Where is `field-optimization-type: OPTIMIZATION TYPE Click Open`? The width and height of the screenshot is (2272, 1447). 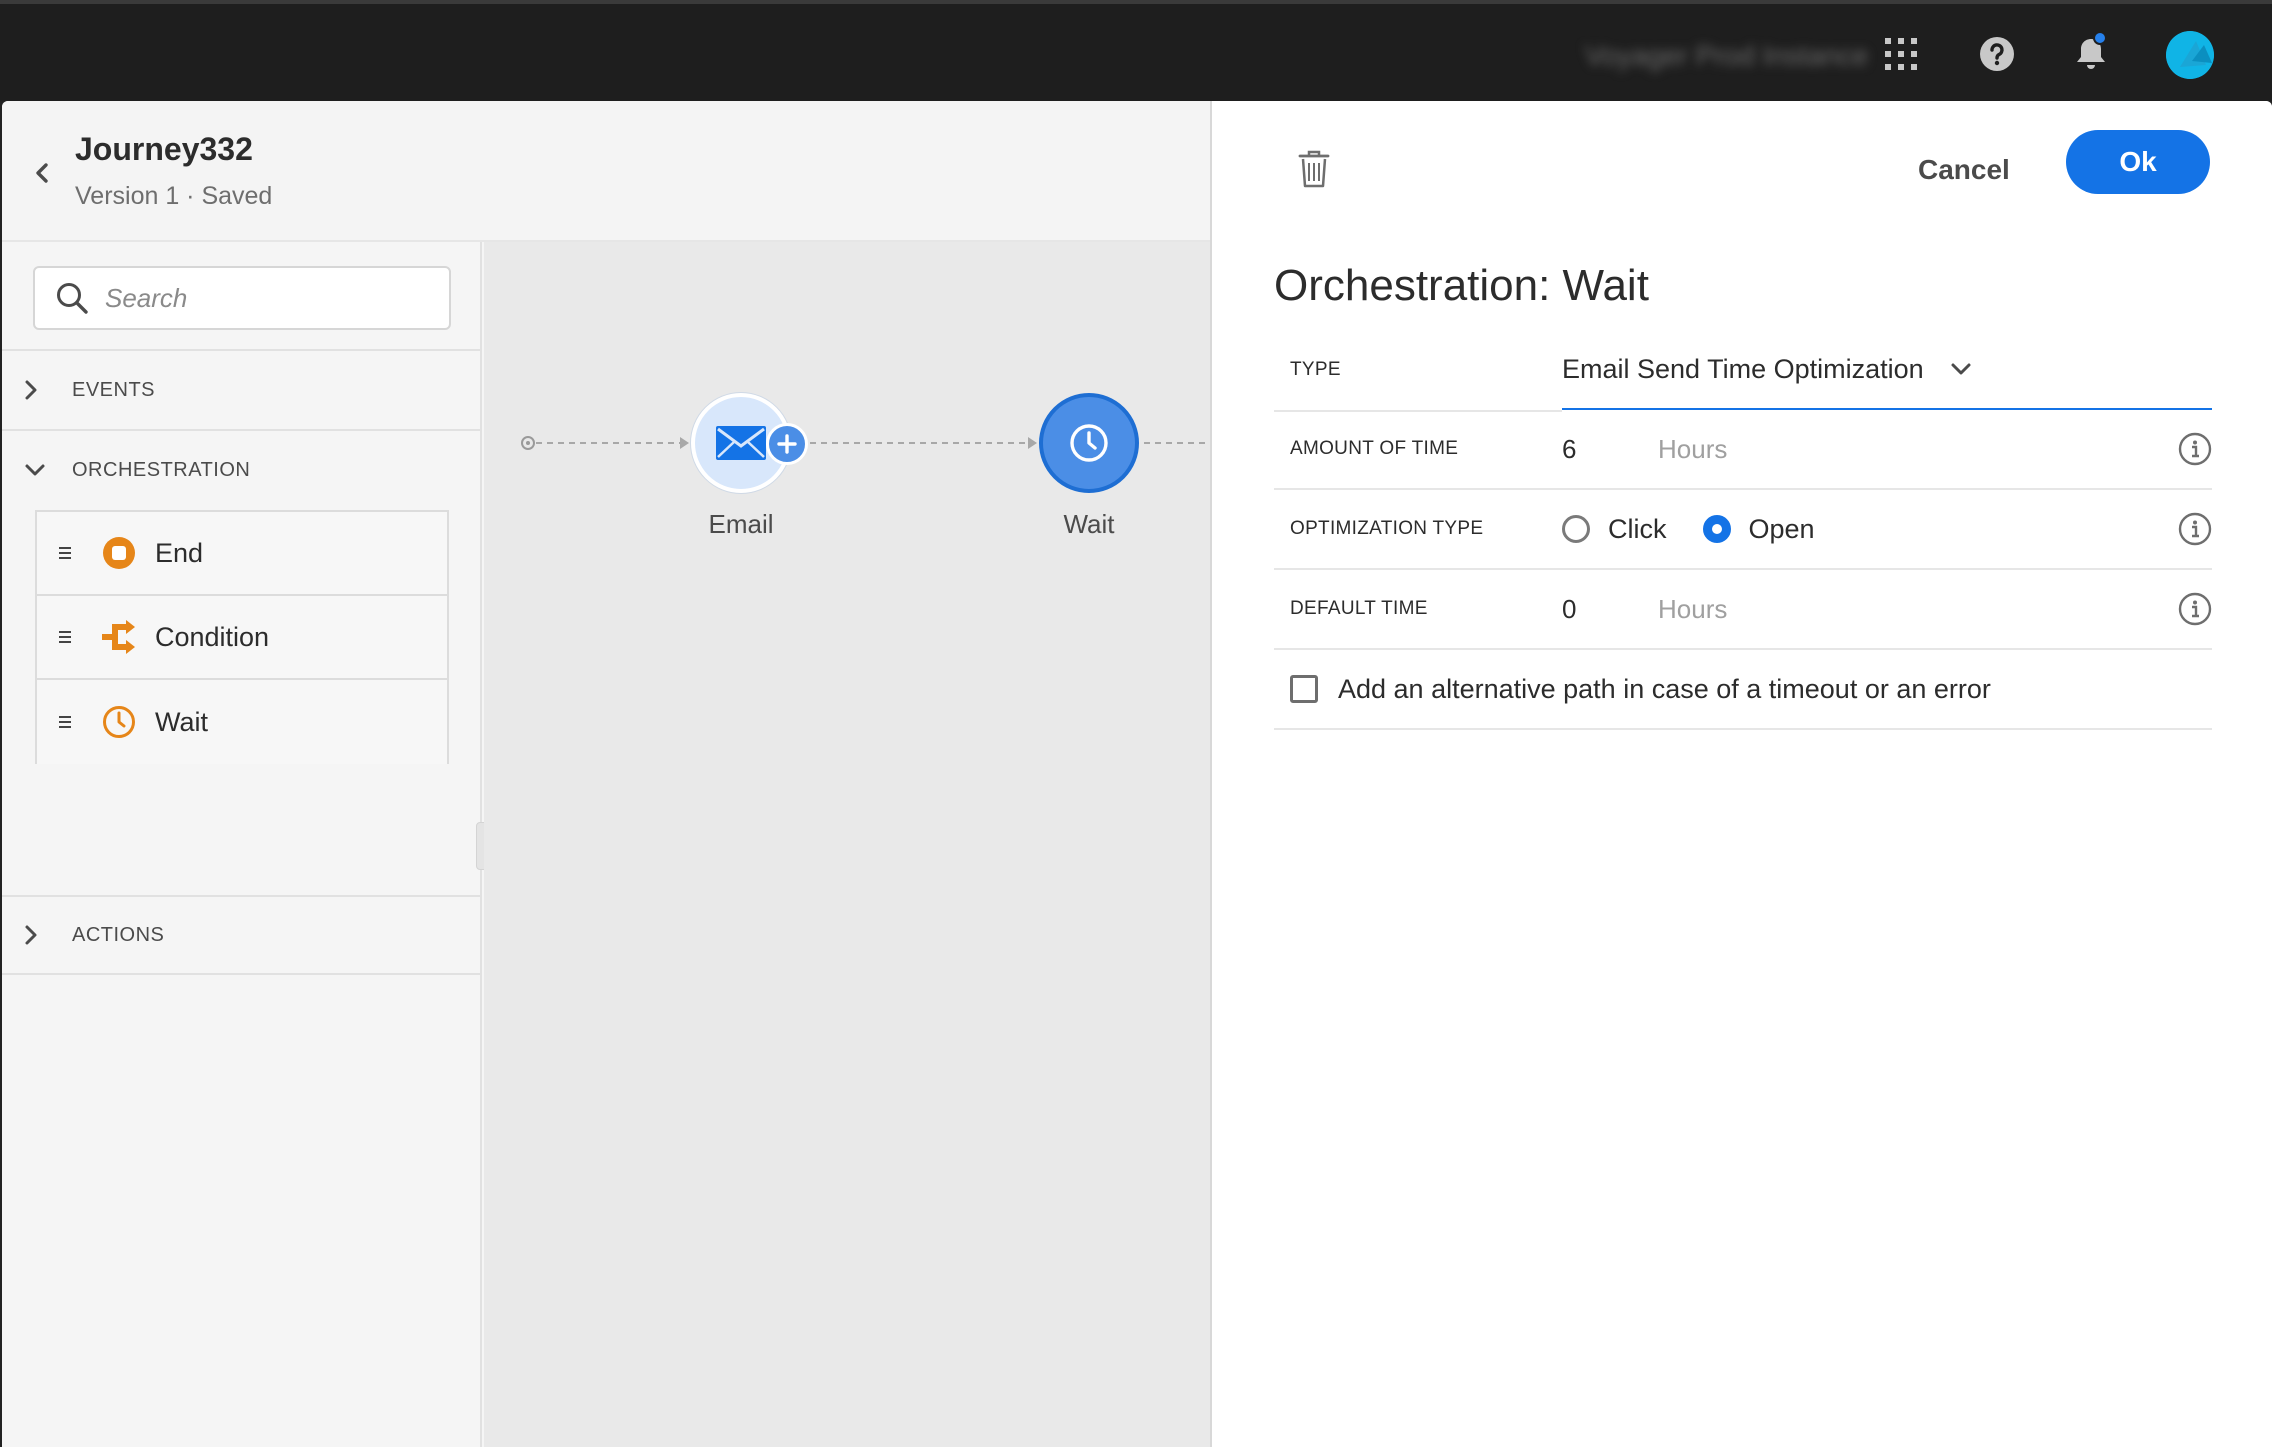 field-optimization-type: OPTIMIZATION TYPE Click Open is located at coordinates (1743, 530).